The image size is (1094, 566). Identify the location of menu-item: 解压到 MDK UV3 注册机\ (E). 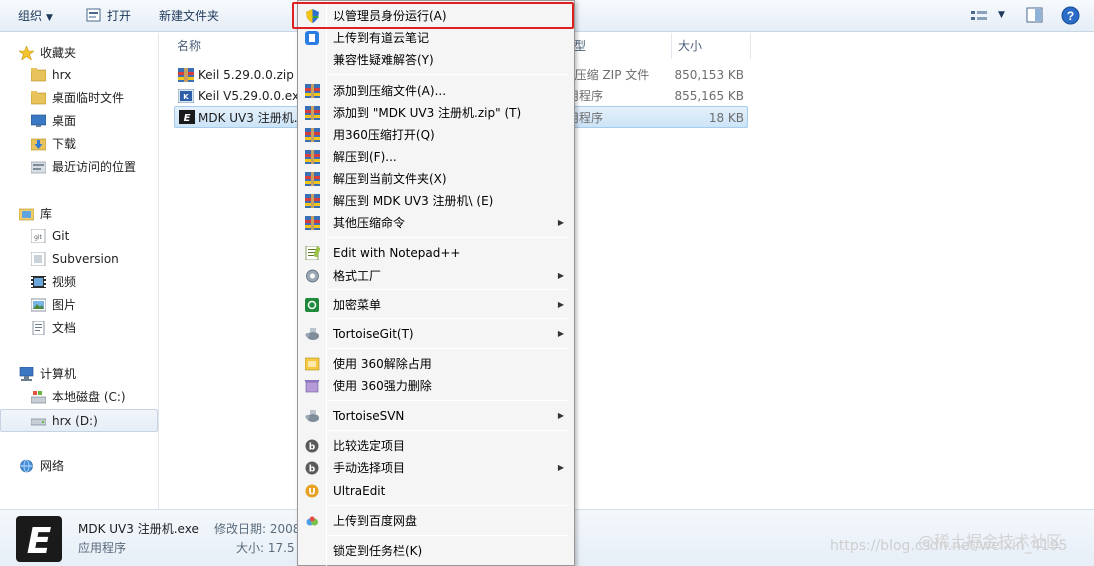
(436, 201).